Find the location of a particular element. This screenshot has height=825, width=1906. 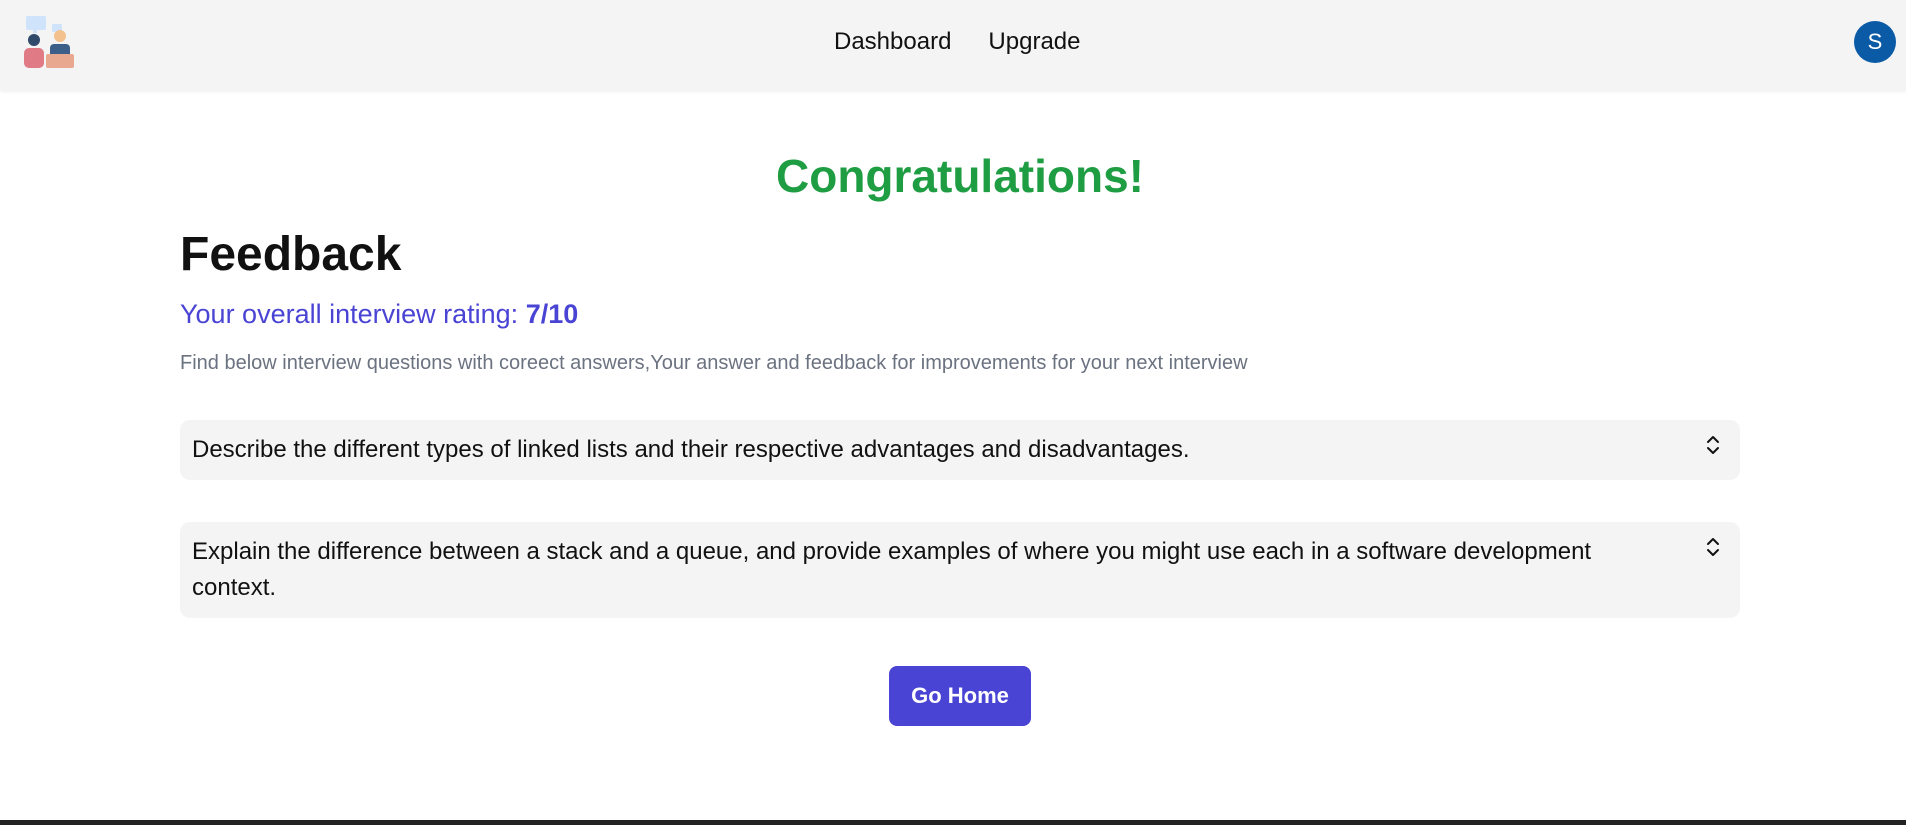

overall-rating: Your overall interview rating: 7/10 is located at coordinates (379, 314).